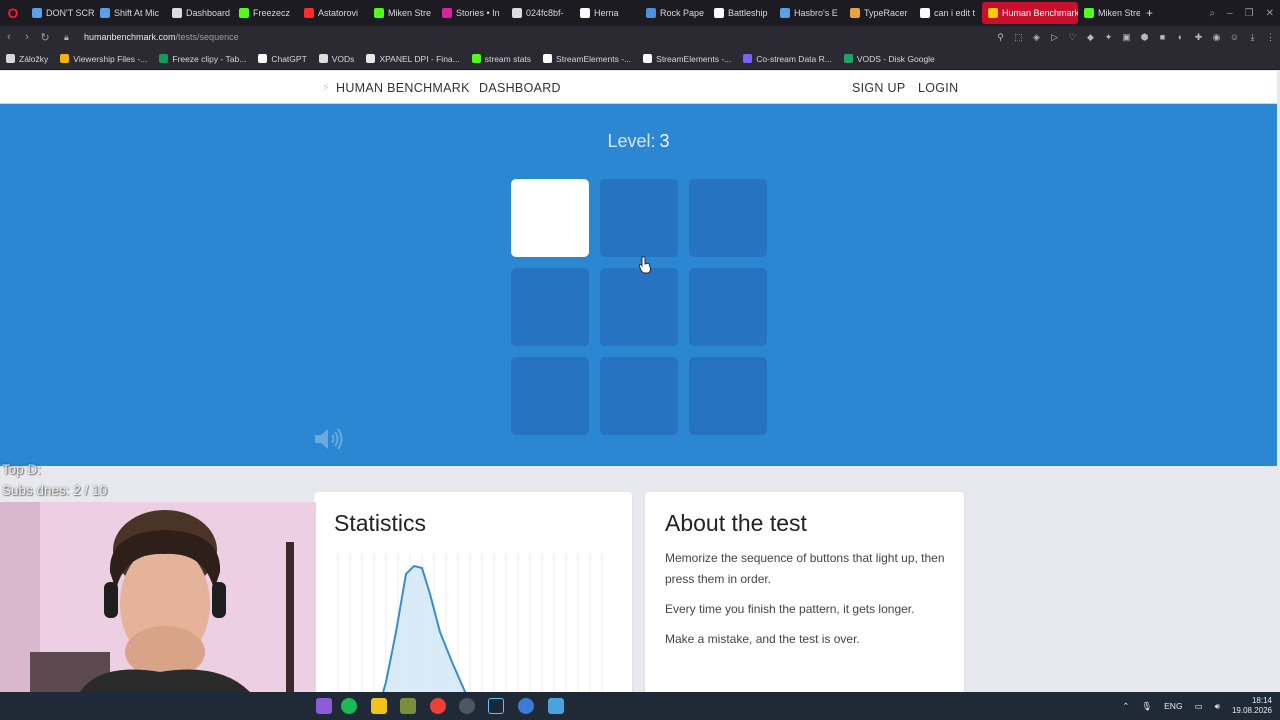 This screenshot has height=720, width=1280. Describe the element at coordinates (282, 59) in the screenshot. I see `bookmark-item: ChatGPT` at that location.